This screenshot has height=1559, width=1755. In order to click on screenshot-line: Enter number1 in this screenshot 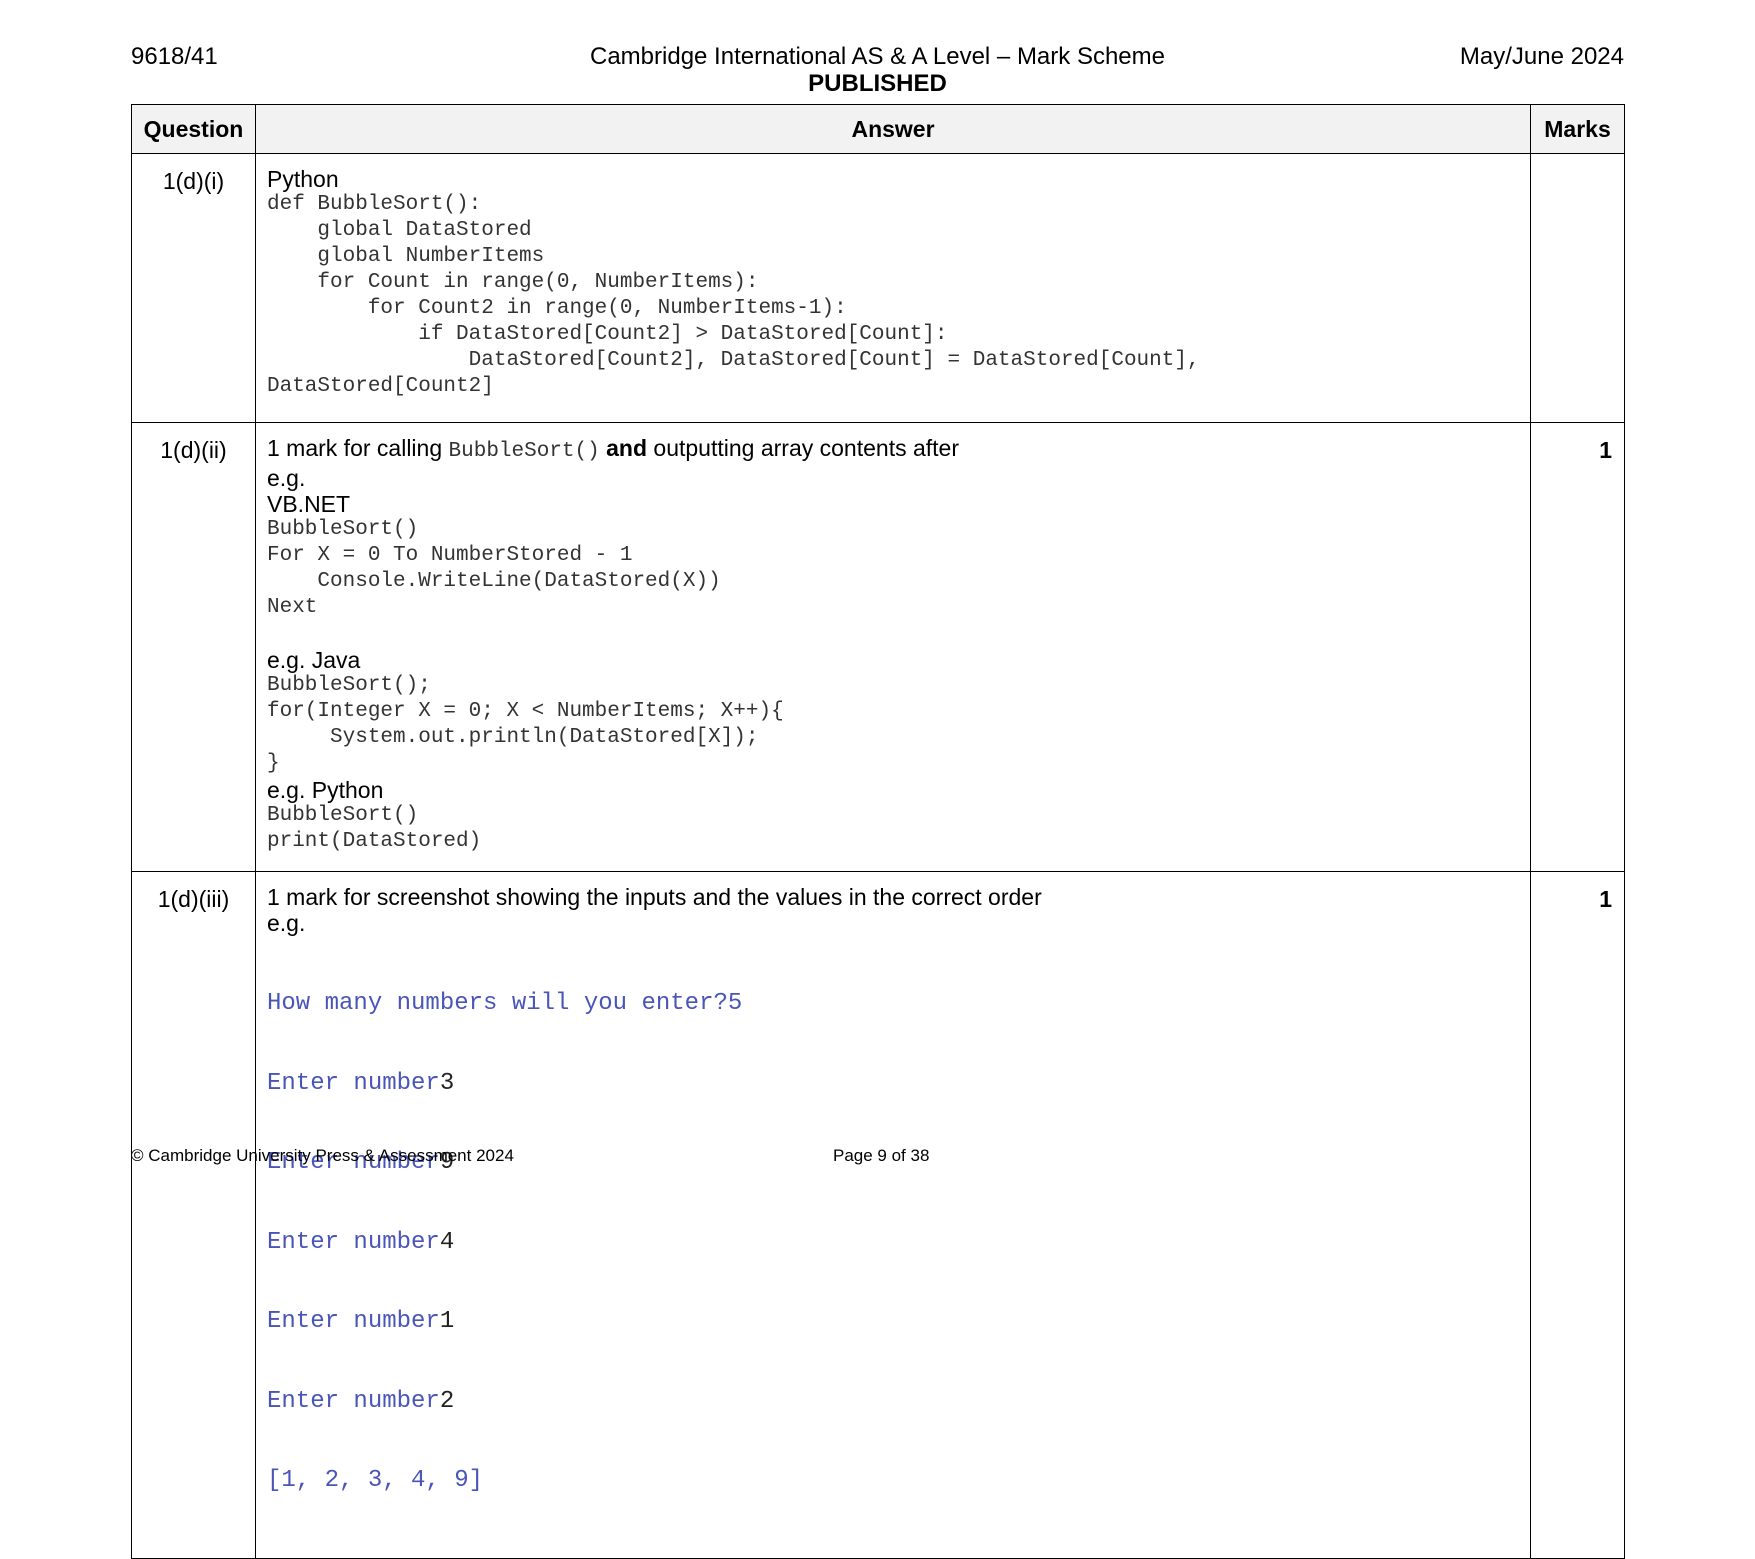, I will do `click(361, 1321)`.